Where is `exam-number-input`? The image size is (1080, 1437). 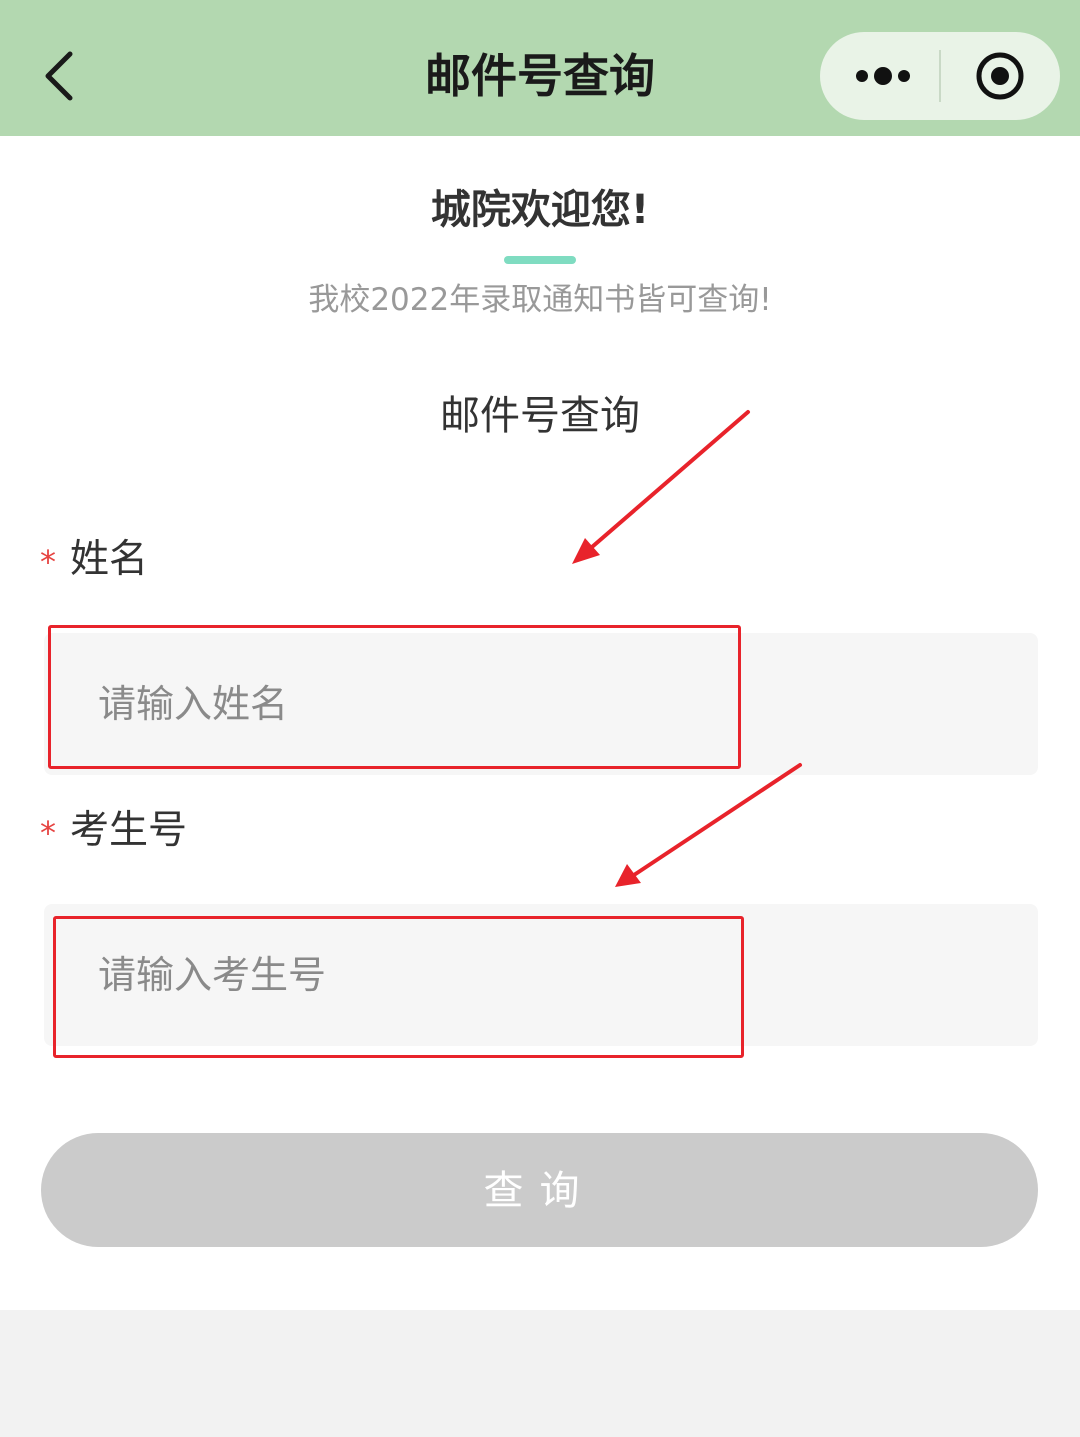 exam-number-input is located at coordinates (541, 975).